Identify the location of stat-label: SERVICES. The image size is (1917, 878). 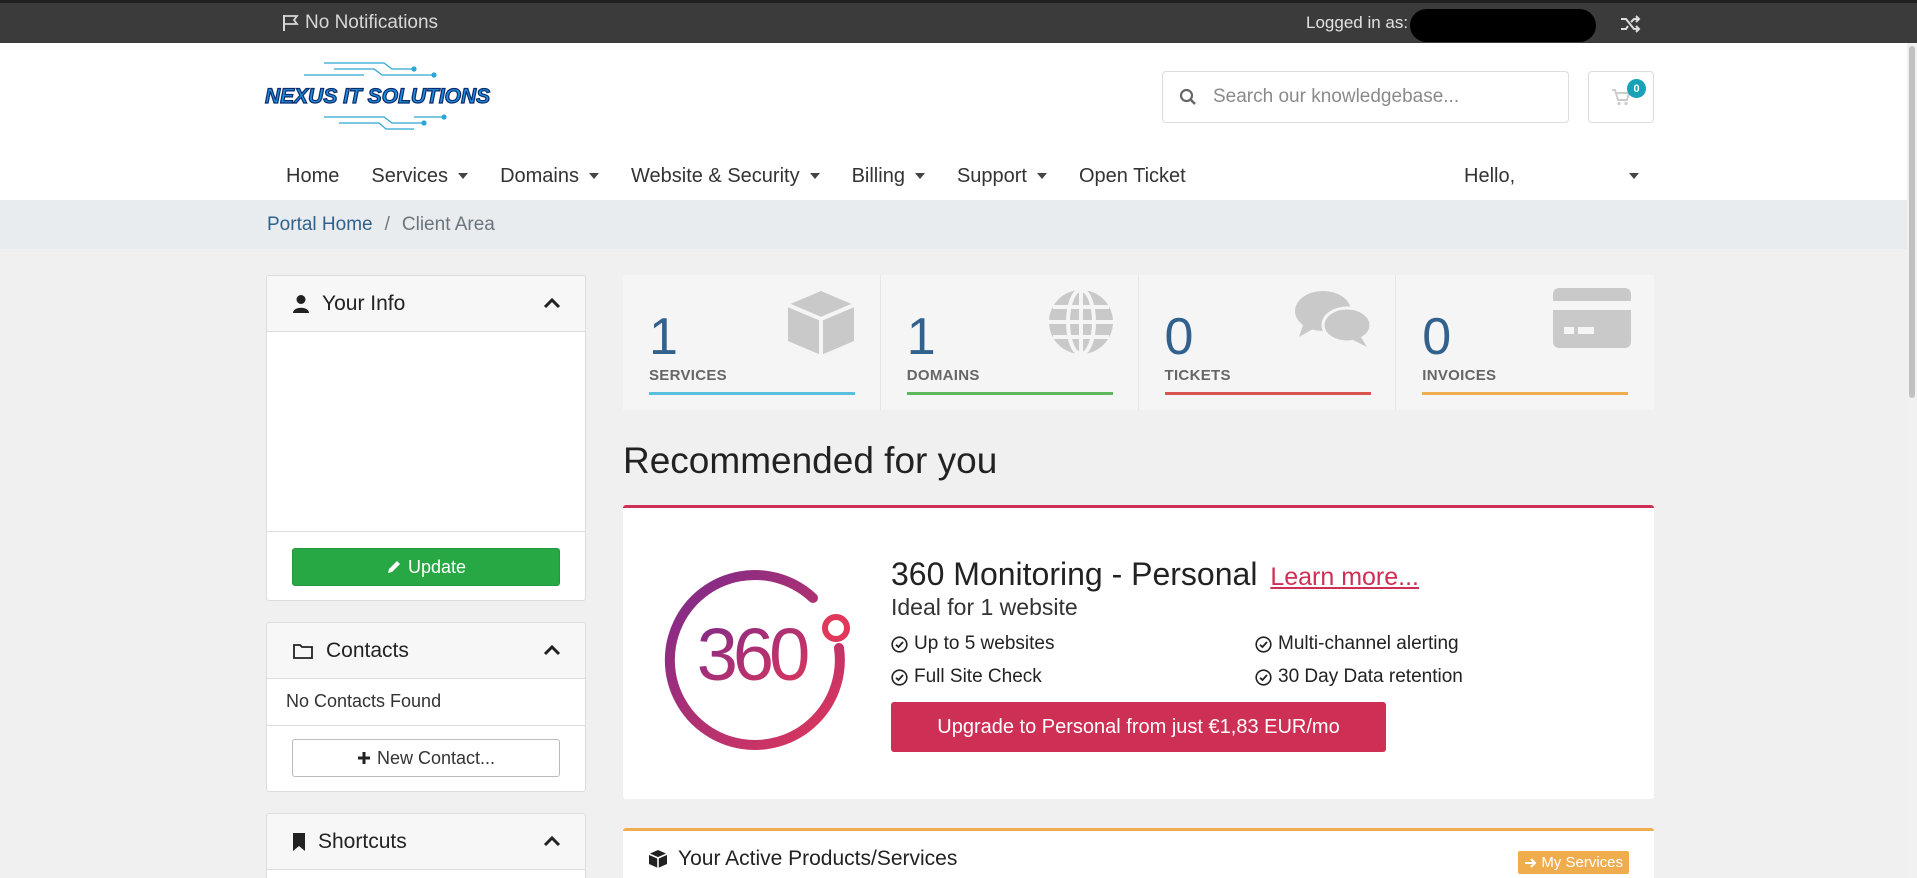
(688, 375).